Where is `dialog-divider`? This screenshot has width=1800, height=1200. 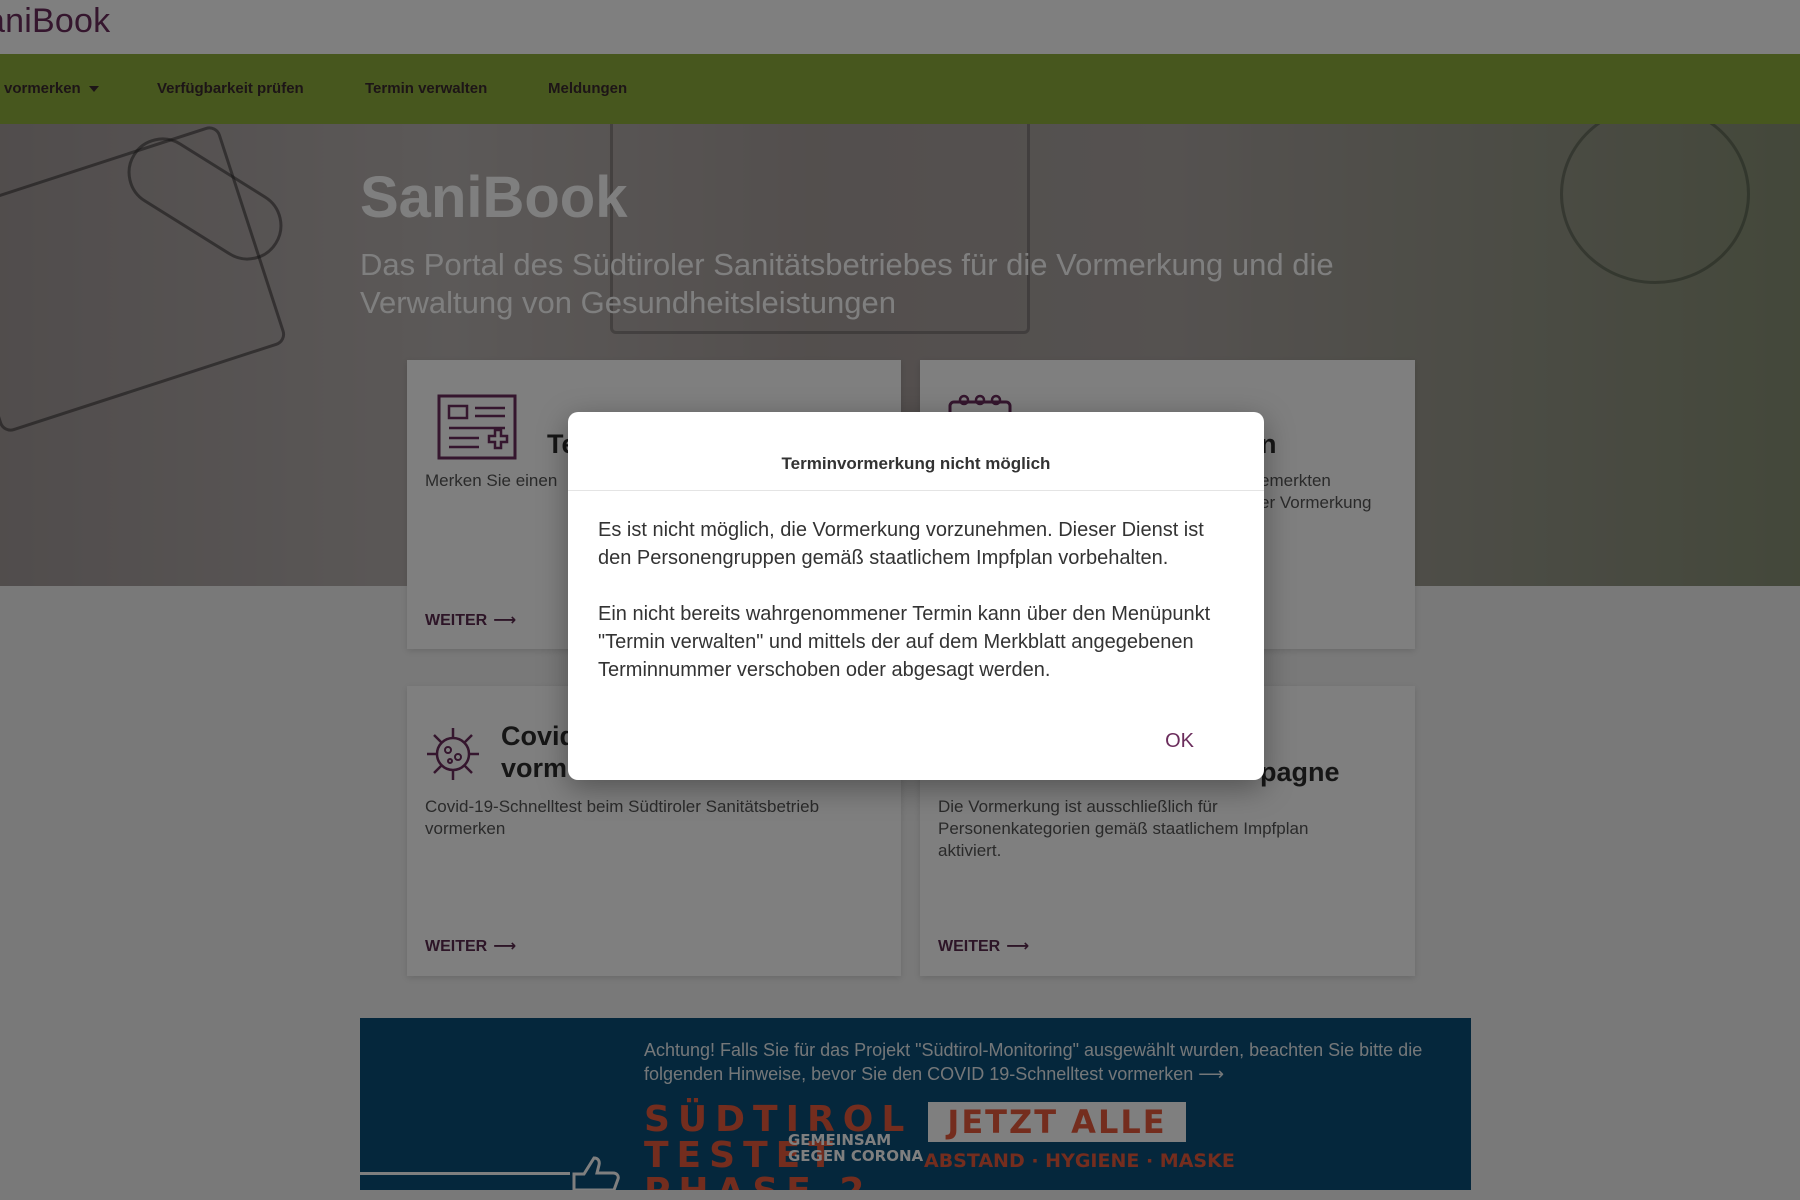
dialog-divider is located at coordinates (916, 490).